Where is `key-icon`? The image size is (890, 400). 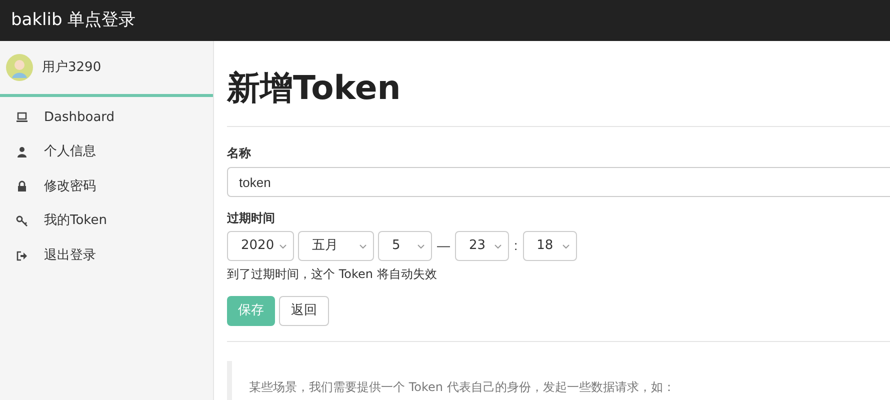 key-icon is located at coordinates (22, 221).